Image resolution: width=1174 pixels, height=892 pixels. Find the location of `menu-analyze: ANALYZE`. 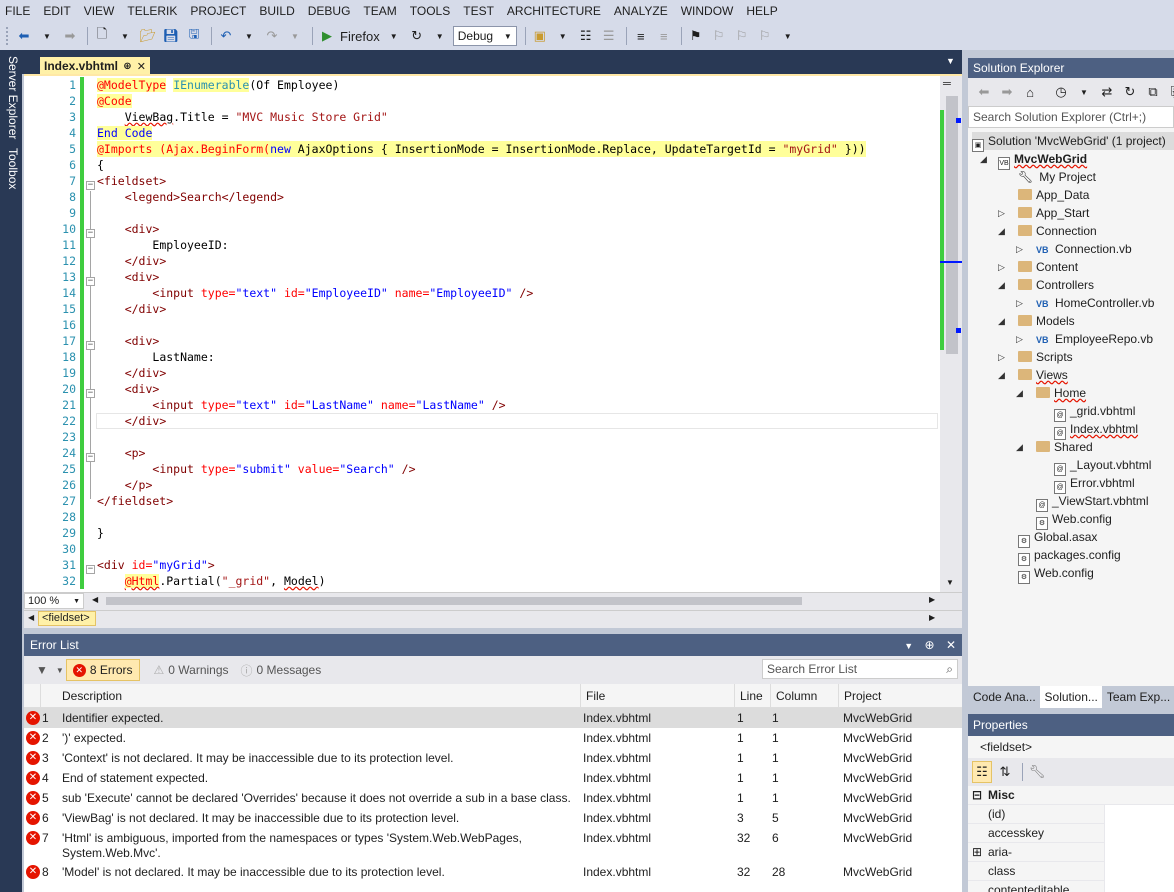

menu-analyze: ANALYZE is located at coordinates (642, 11).